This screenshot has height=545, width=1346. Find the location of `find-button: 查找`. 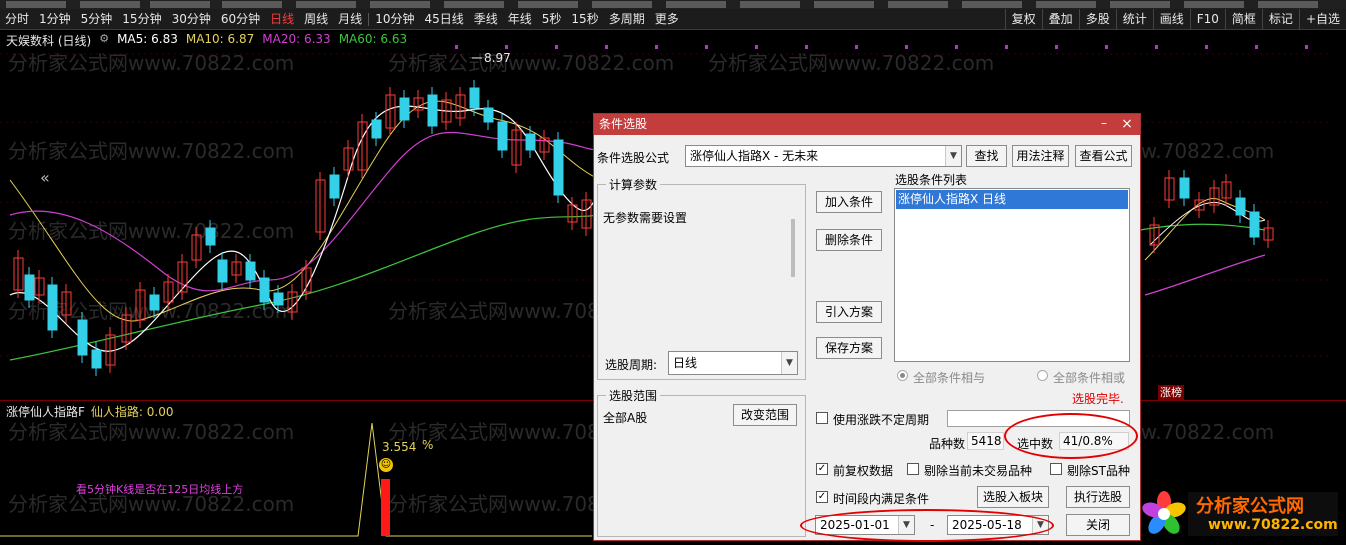

find-button: 查找 is located at coordinates (986, 156).